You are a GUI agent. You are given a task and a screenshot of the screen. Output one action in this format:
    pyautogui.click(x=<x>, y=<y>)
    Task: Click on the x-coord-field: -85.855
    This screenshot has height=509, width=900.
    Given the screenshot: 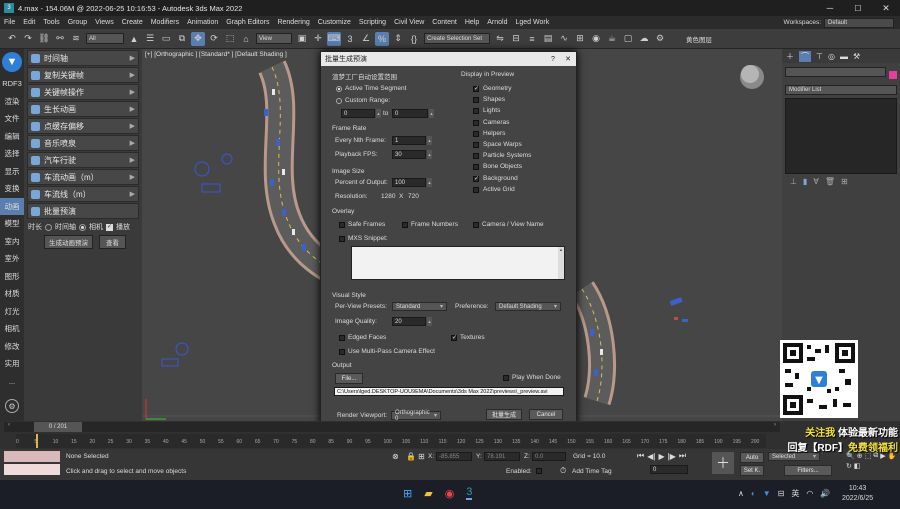 What is the action you would take?
    pyautogui.click(x=454, y=456)
    